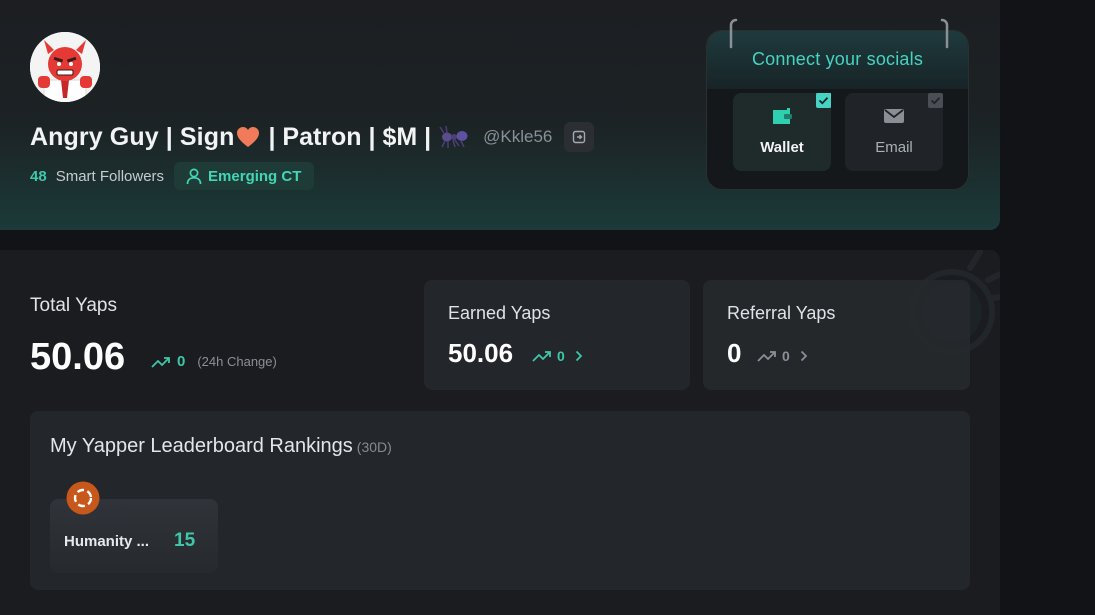 This screenshot has width=1095, height=615. I want to click on email-connect-tile: Email, so click(894, 132).